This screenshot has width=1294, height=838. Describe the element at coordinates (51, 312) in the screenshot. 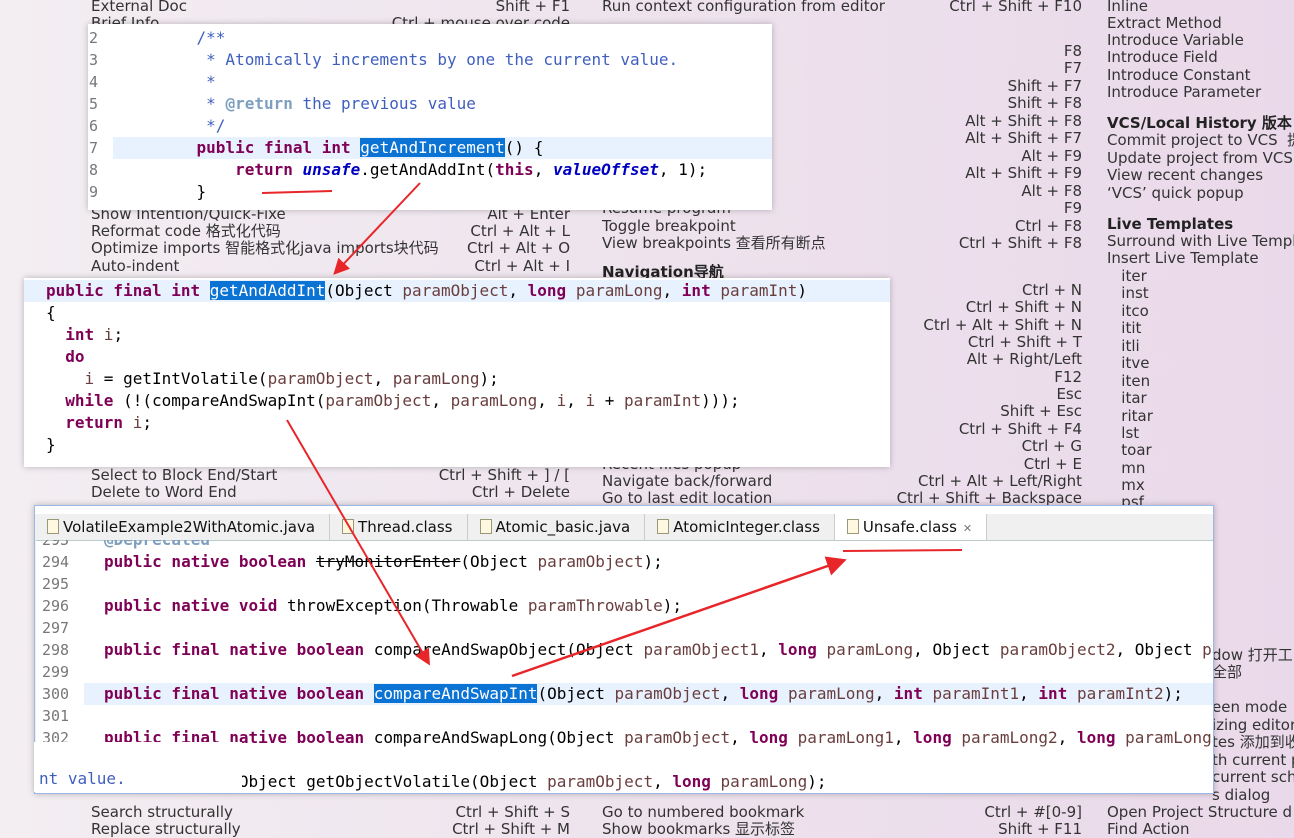

I see `code-token: {` at that location.